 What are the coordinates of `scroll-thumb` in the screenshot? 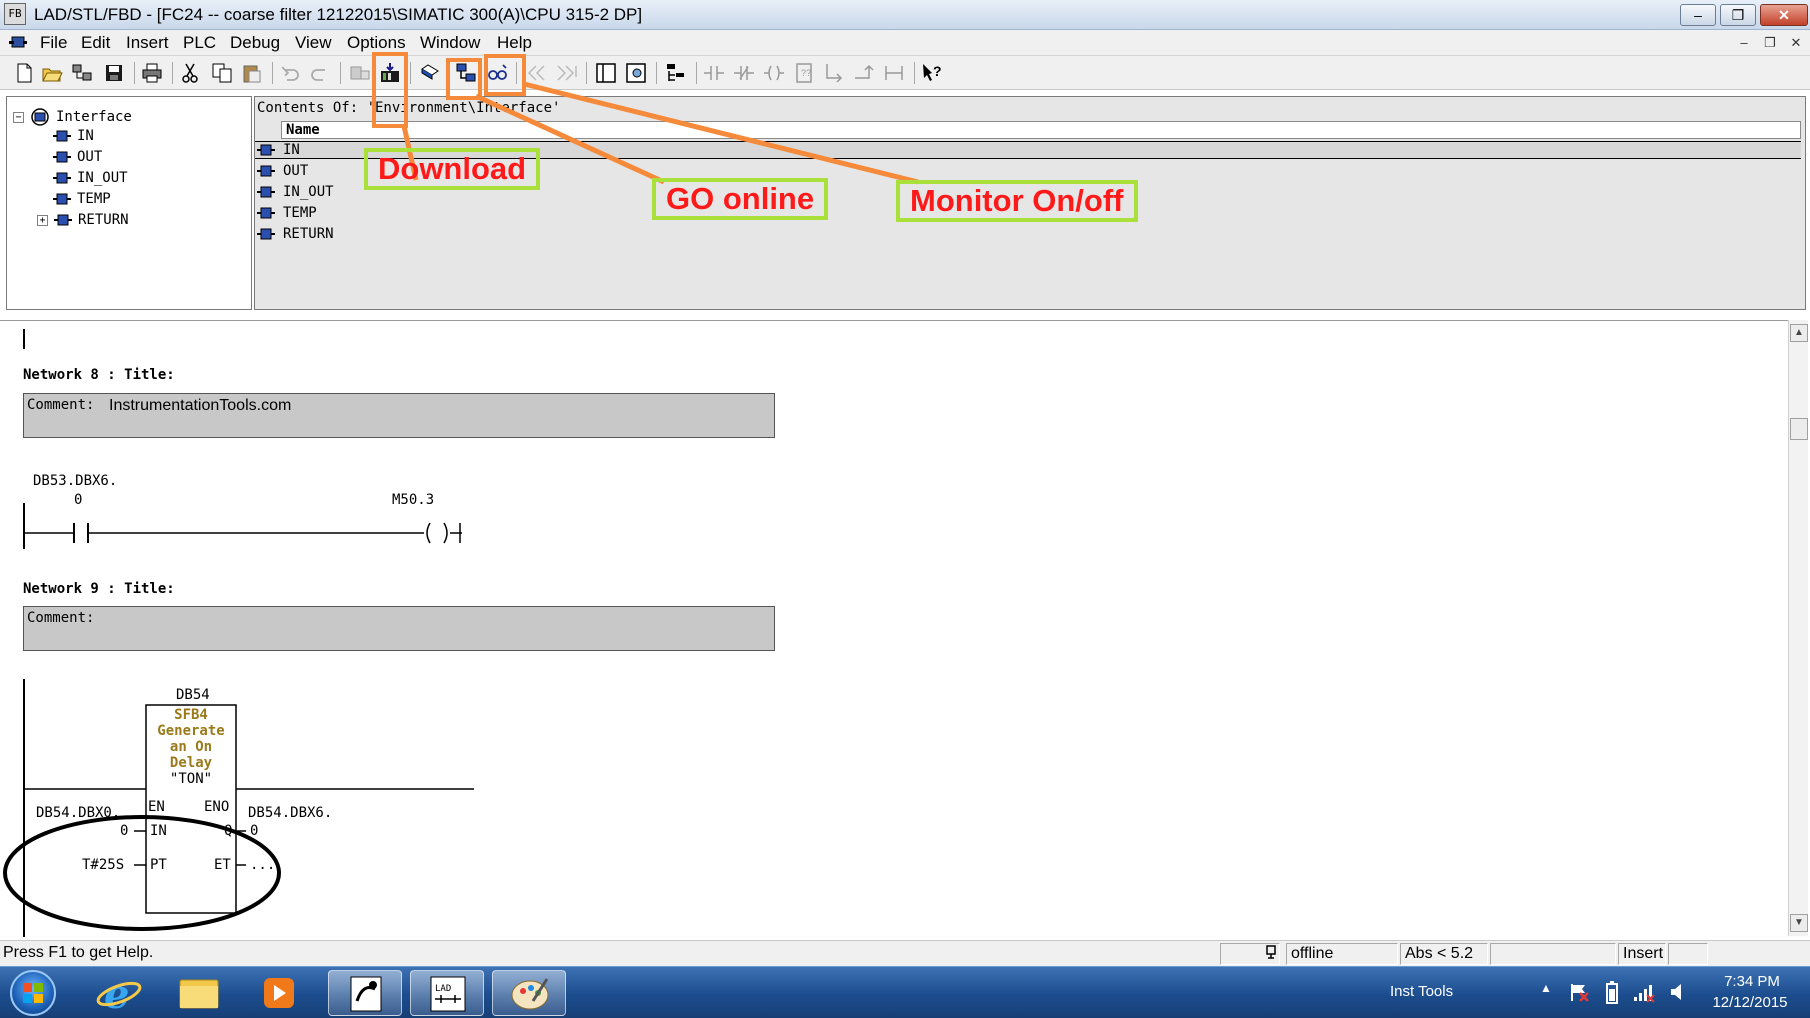 It's located at (1799, 429).